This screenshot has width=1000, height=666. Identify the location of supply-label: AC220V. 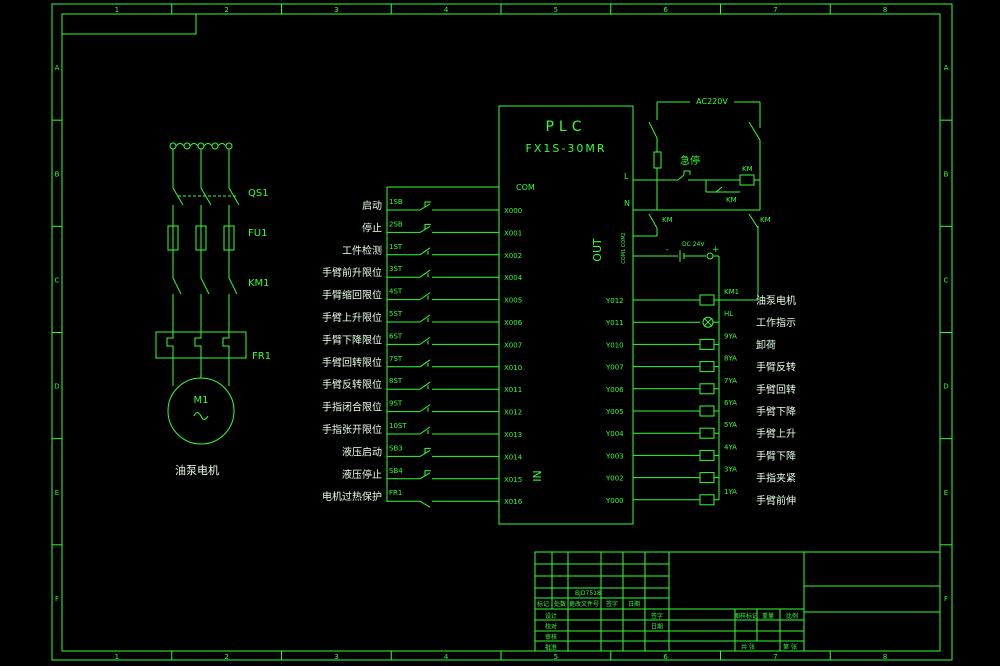
(712, 101).